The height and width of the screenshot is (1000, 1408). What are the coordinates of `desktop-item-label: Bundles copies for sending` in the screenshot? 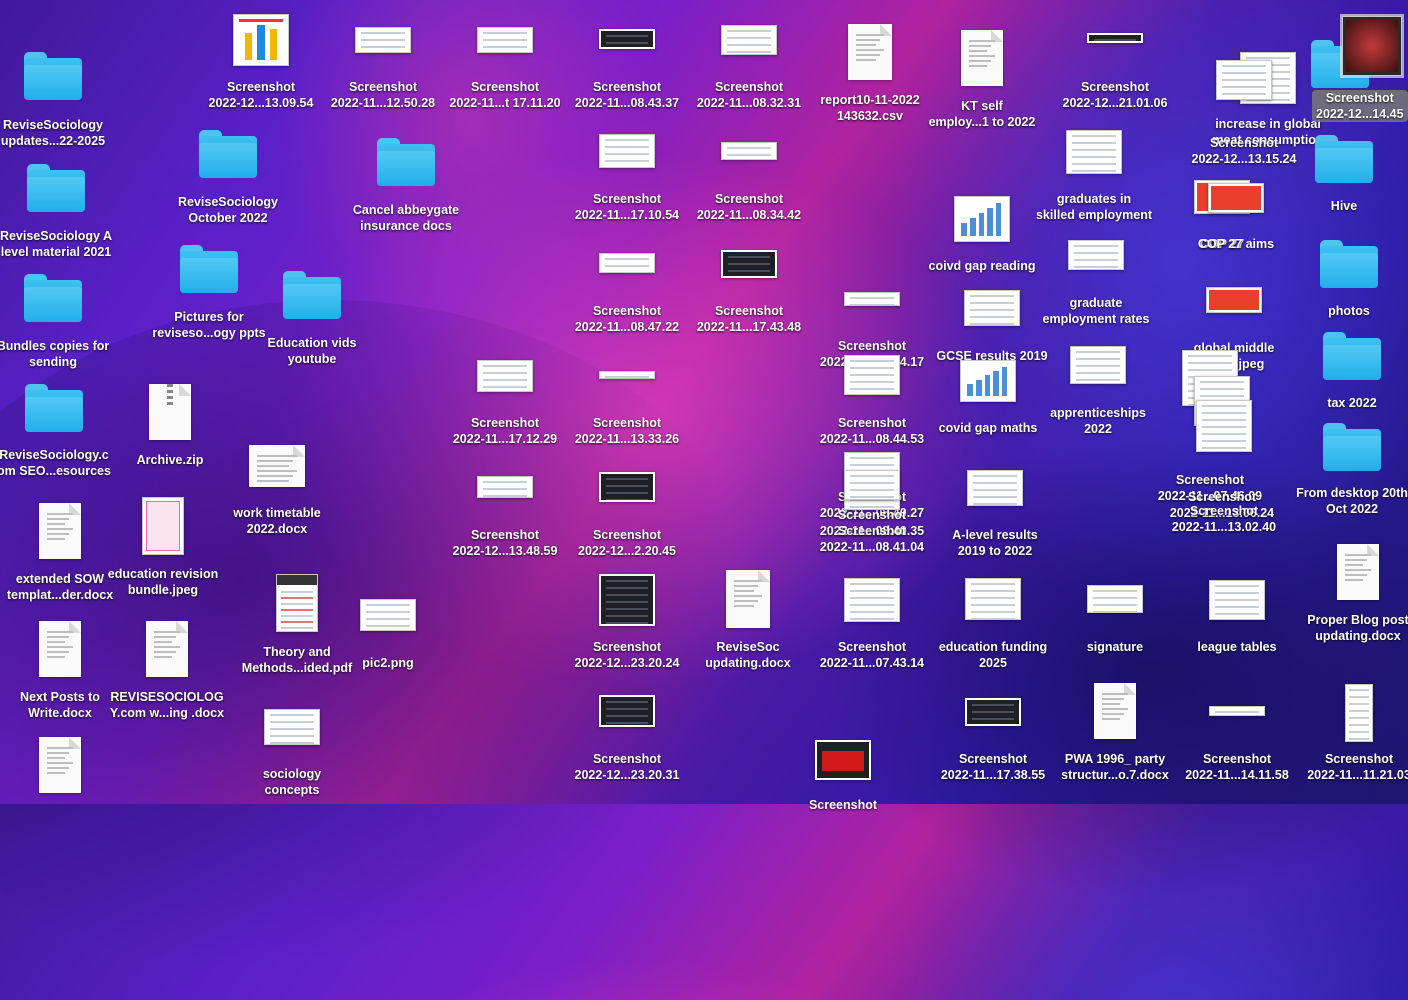 It's located at (55, 354).